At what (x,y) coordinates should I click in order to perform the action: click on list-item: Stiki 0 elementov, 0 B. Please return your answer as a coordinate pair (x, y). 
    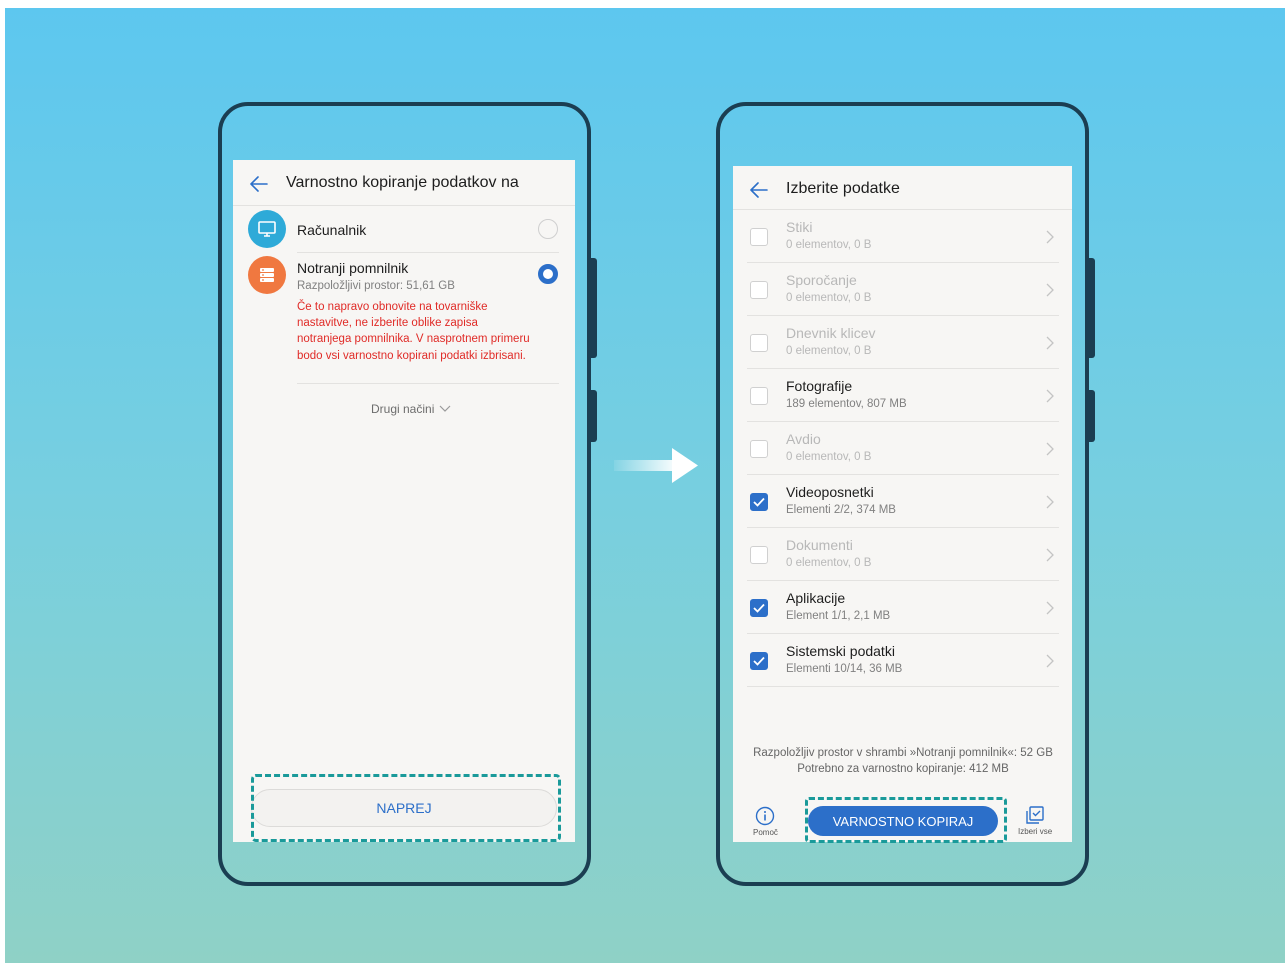
    Looking at the image, I should click on (903, 236).